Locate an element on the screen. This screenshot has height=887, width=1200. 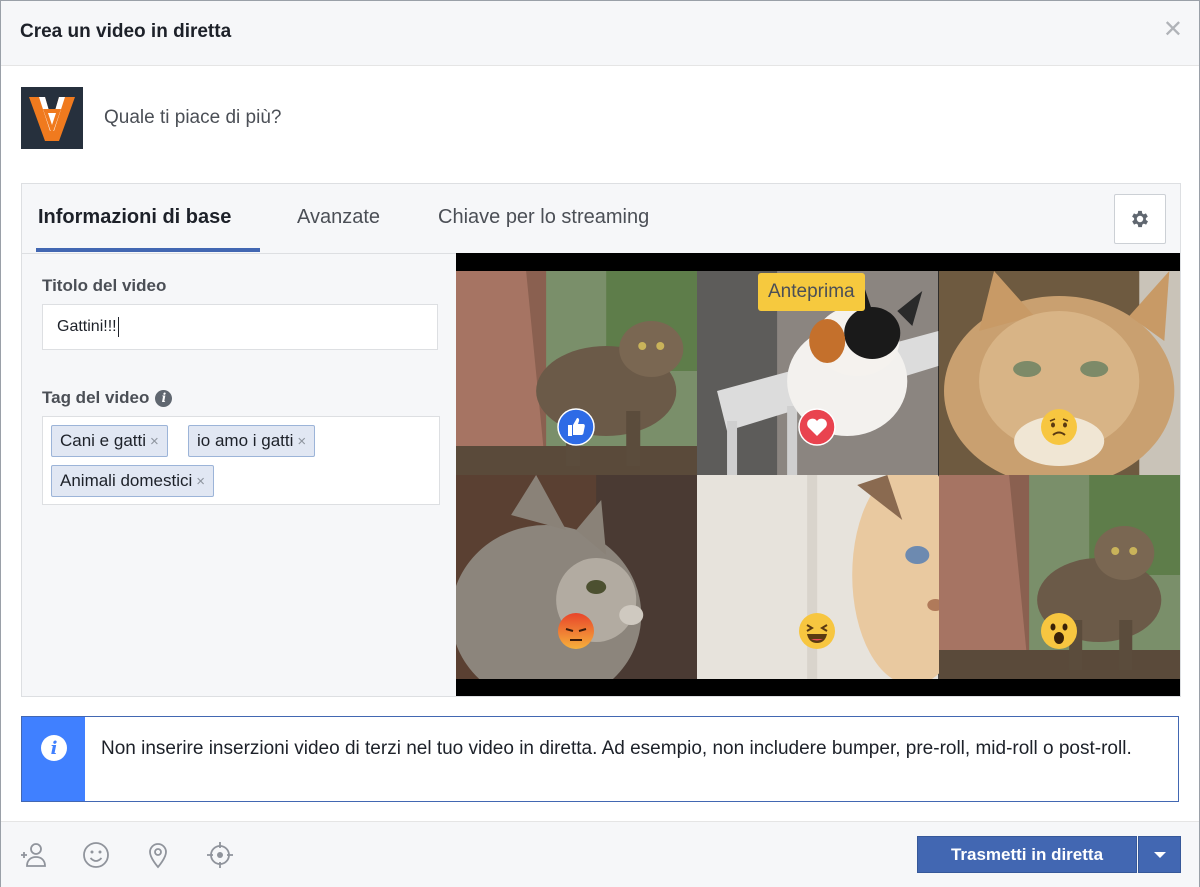
go-live-button: Trasmetti in diretta is located at coordinates (1027, 854).